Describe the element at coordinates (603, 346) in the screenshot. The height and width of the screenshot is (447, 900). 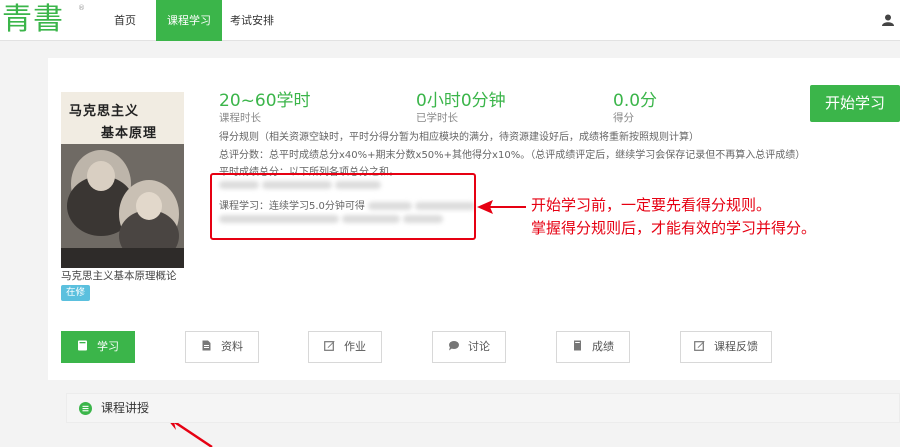
I see `tab-grades-label: 成绩` at that location.